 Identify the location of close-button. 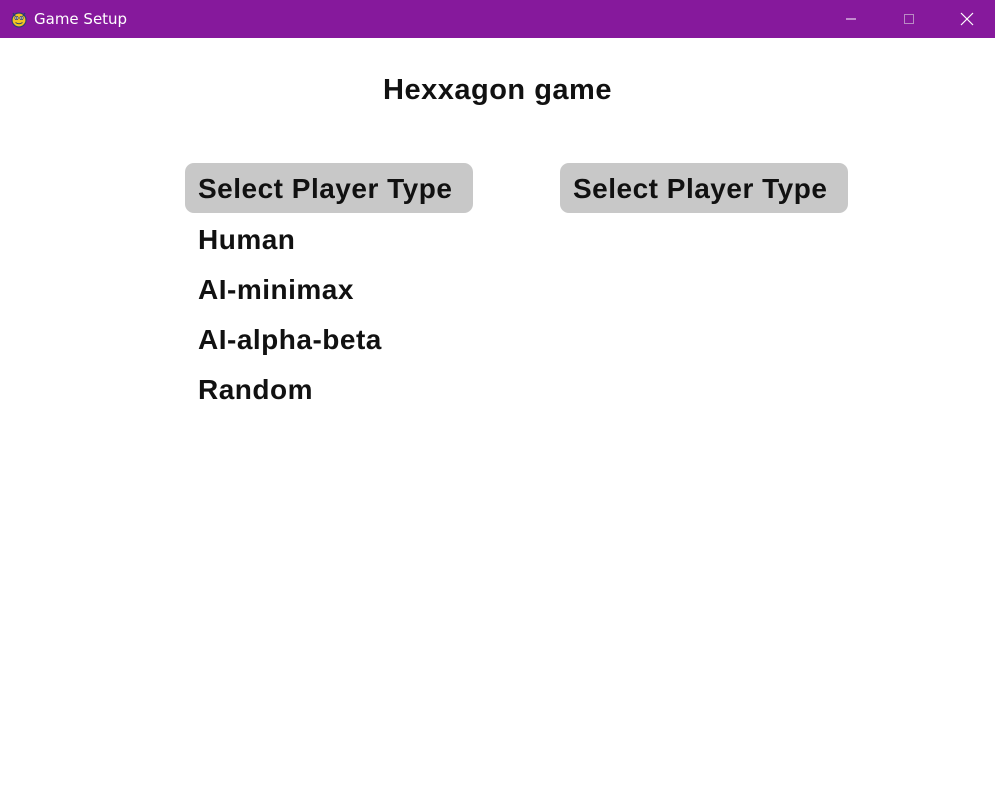
(966, 19).